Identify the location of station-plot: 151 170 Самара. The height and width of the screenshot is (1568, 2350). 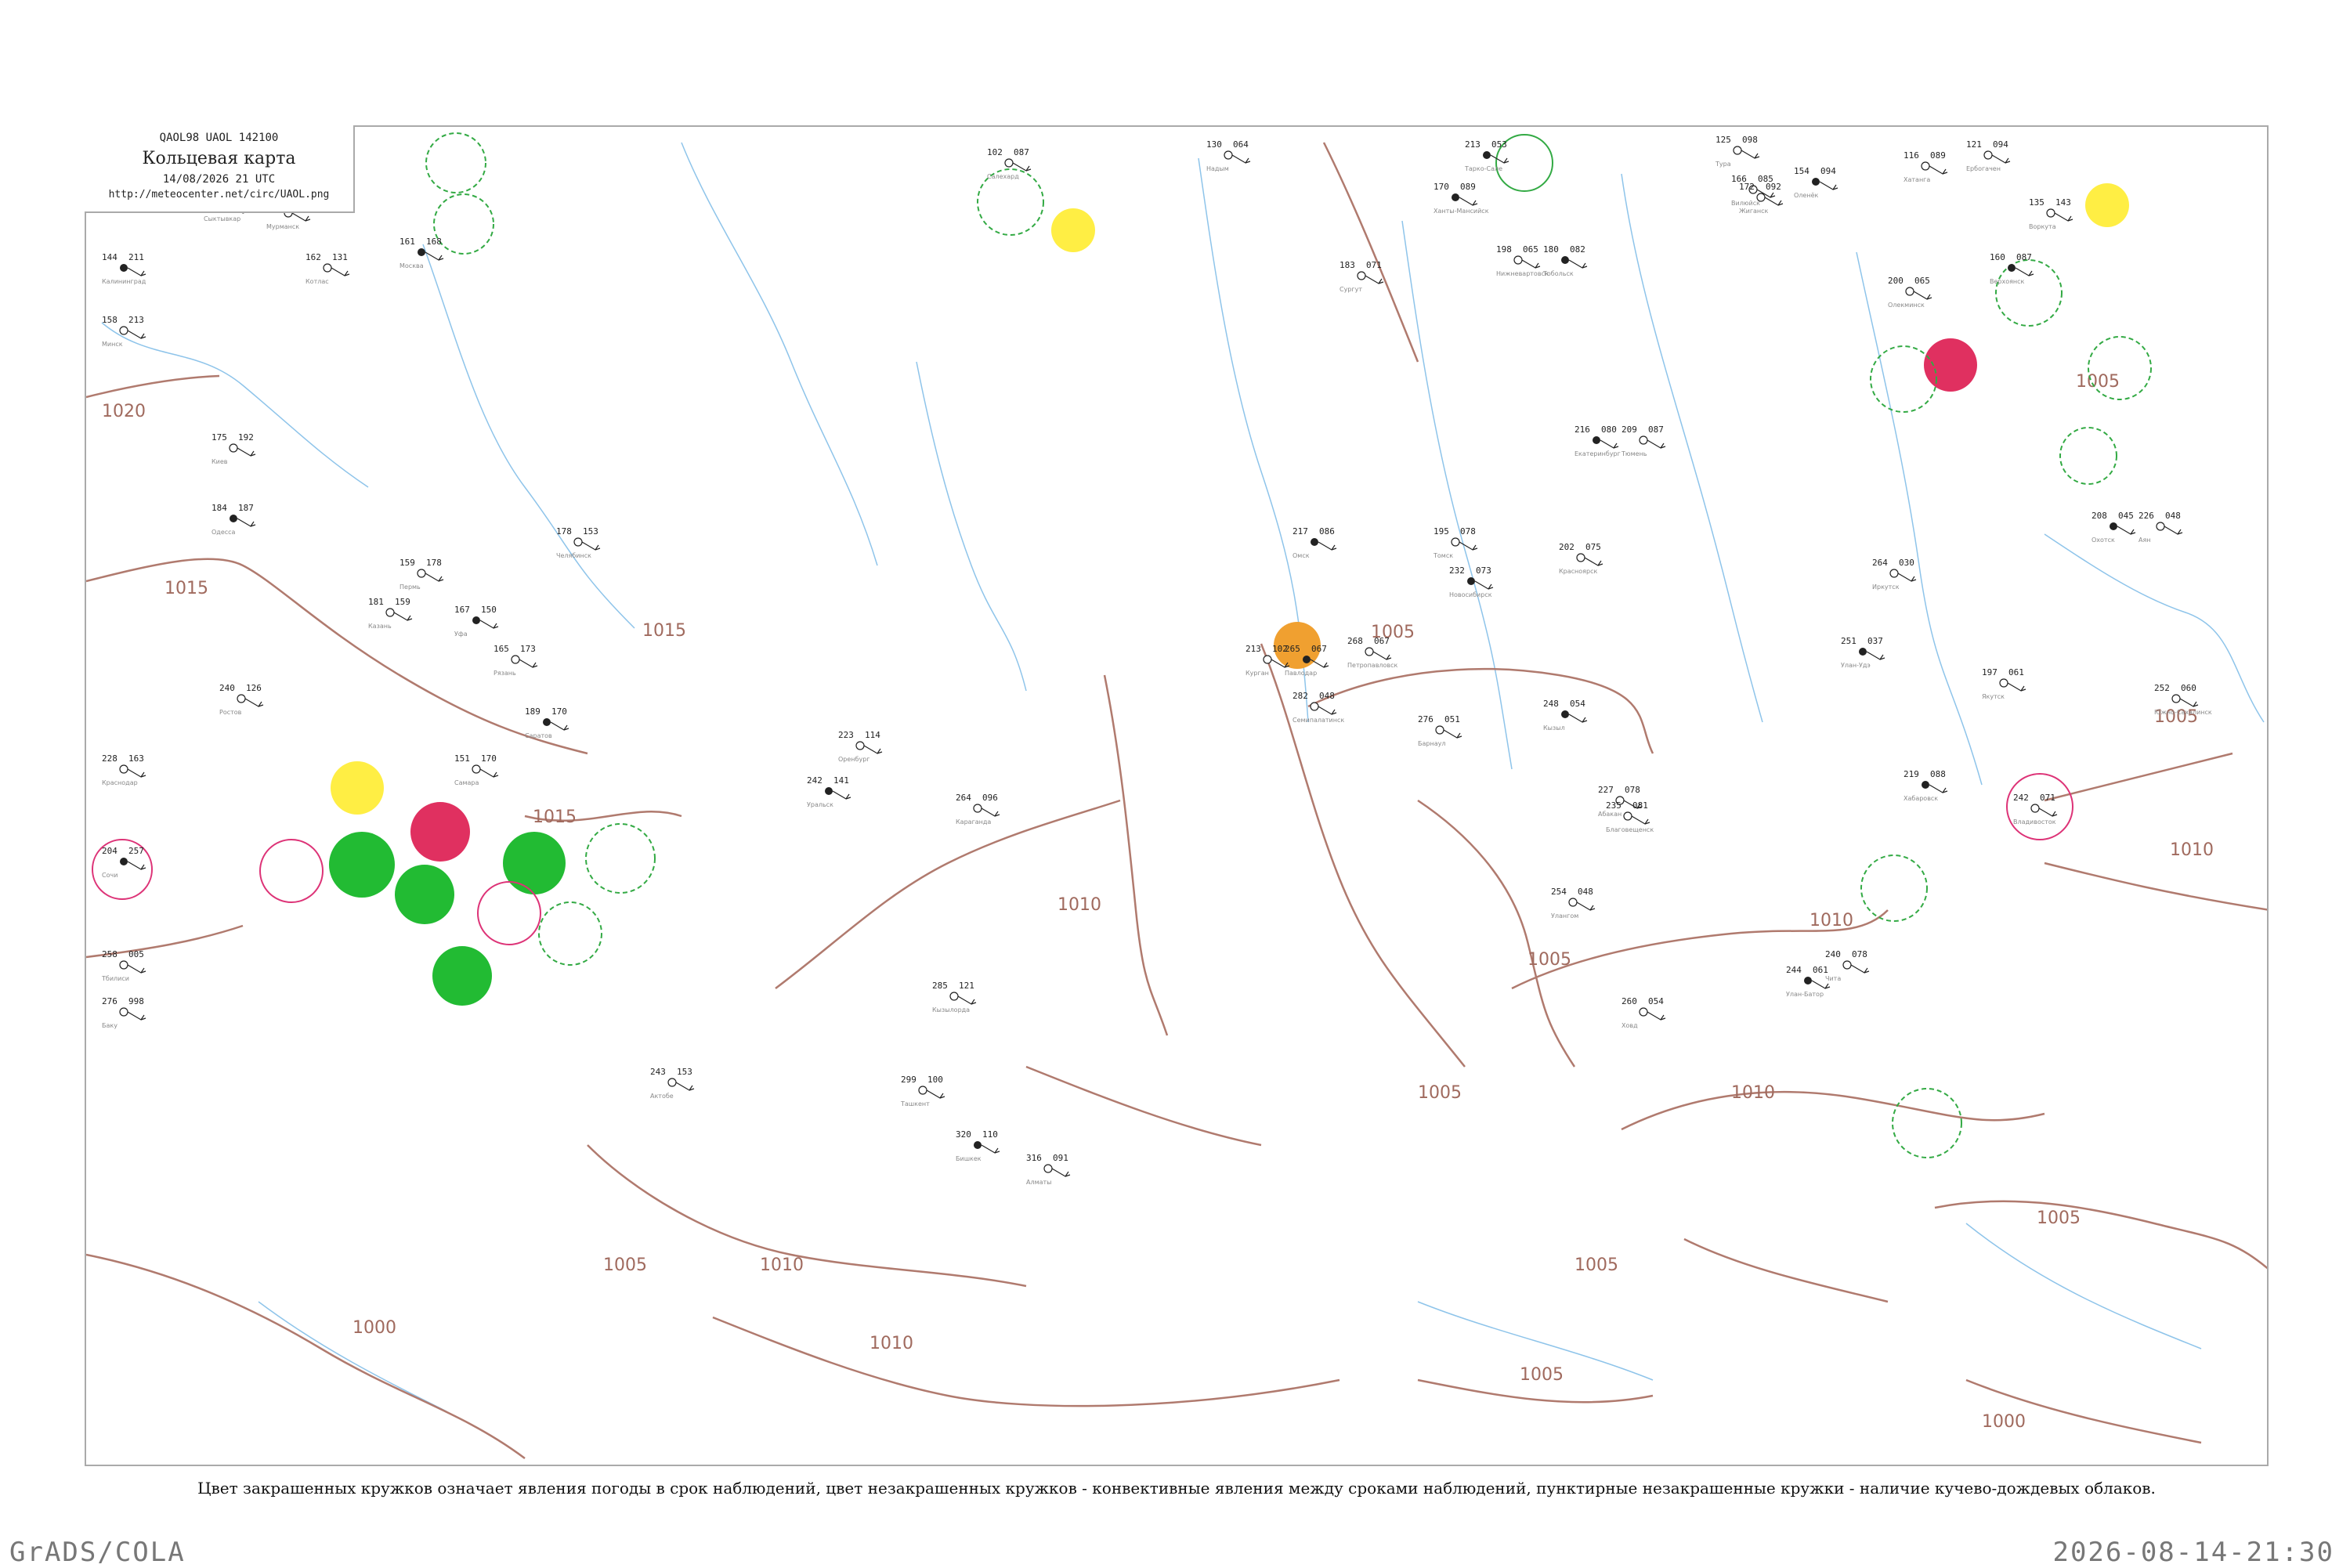
(476, 769).